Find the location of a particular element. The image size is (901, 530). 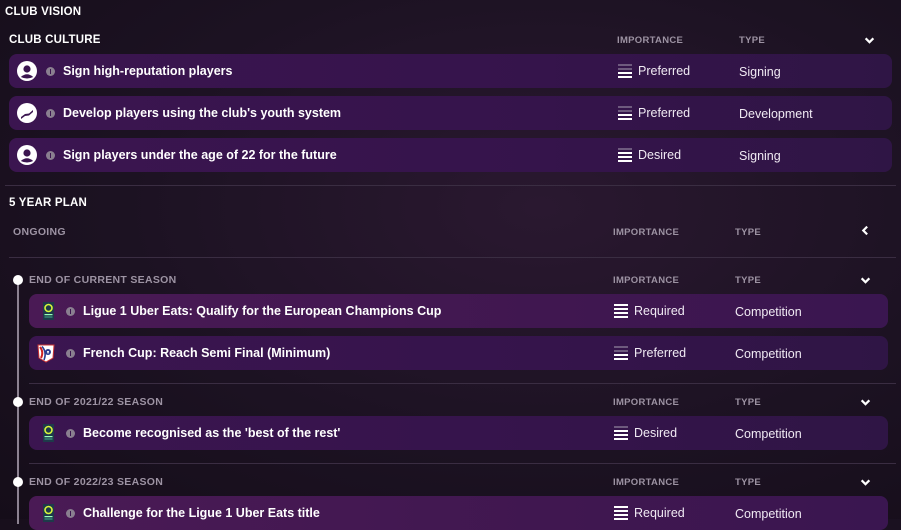

expand-ongoing-button is located at coordinates (865, 230).